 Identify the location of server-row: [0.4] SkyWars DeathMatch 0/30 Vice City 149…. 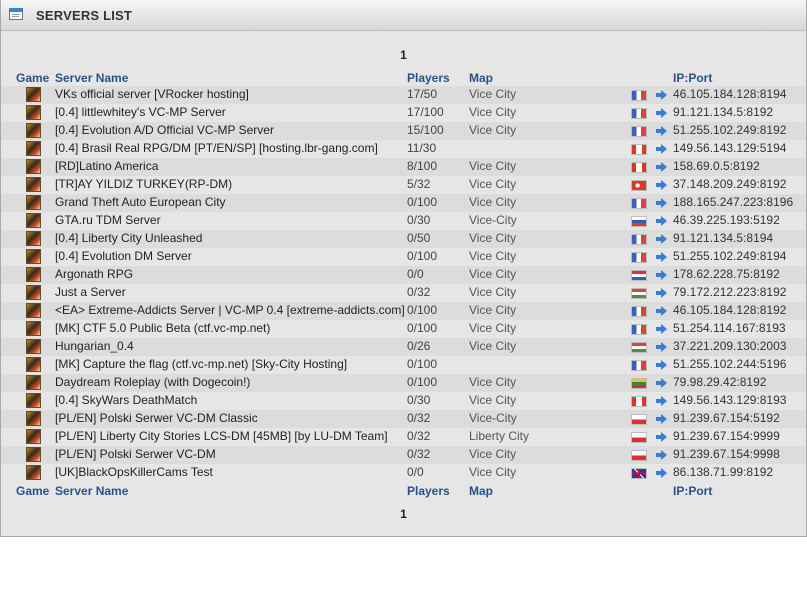
(403, 401).